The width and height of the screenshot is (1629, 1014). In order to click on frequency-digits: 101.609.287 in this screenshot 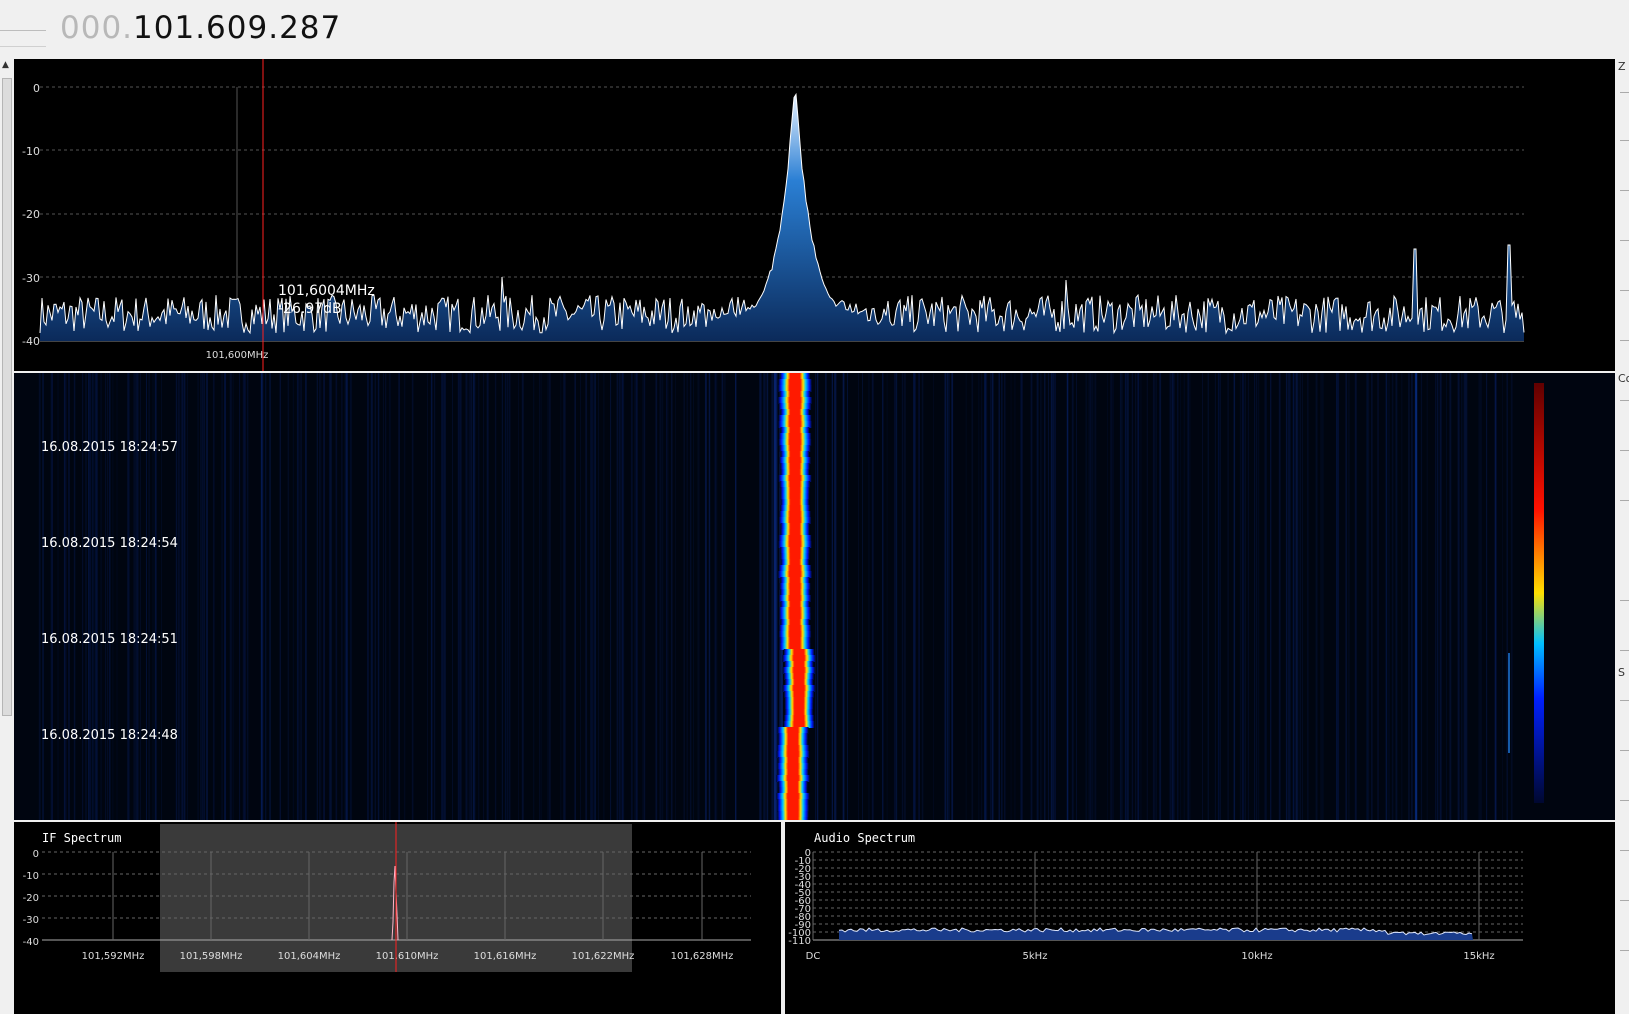, I will do `click(237, 28)`.